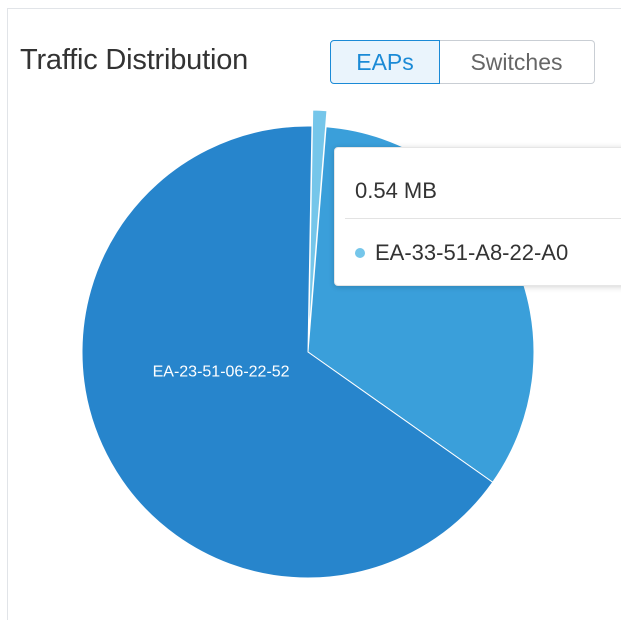  Describe the element at coordinates (221, 371) in the screenshot. I see `pie-slice-label: EA-23-51-06-22-52` at that location.